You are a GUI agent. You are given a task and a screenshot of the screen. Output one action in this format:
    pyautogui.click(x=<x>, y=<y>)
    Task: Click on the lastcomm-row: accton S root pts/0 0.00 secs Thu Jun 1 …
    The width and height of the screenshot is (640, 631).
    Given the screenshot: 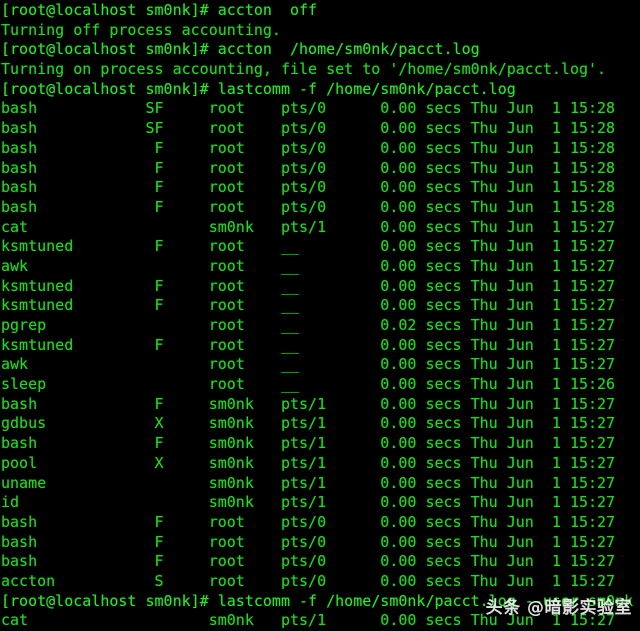 What is the action you would take?
    pyautogui.click(x=308, y=580)
    